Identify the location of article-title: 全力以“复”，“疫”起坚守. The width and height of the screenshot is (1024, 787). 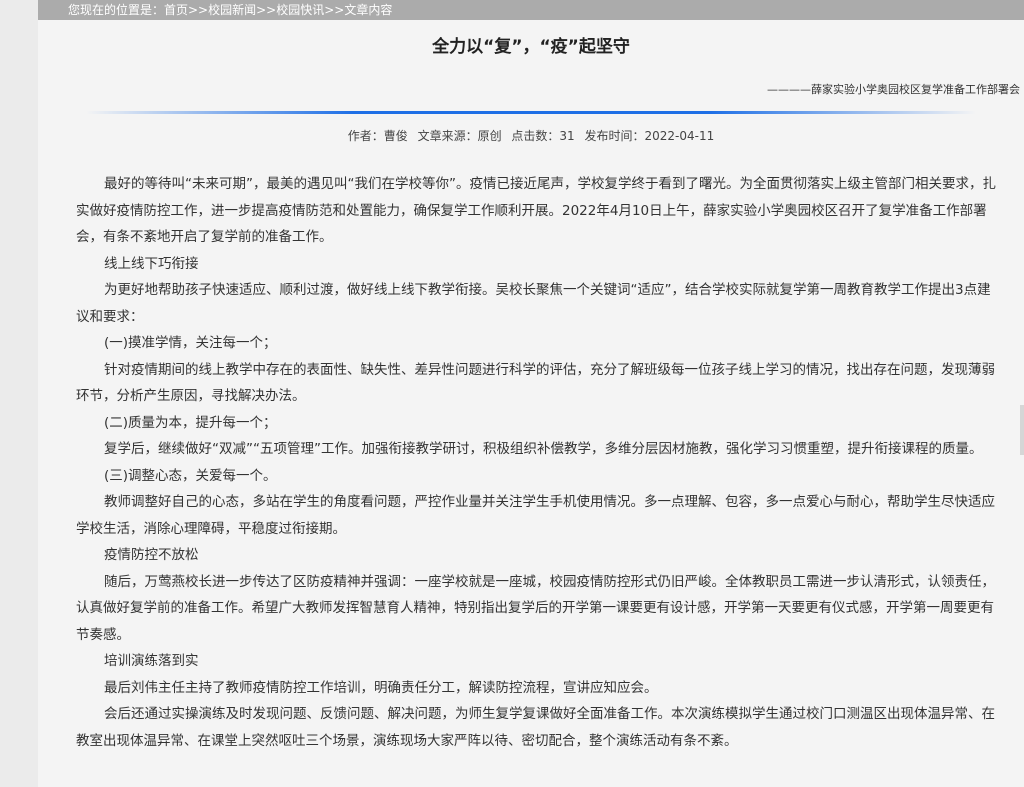
(531, 47).